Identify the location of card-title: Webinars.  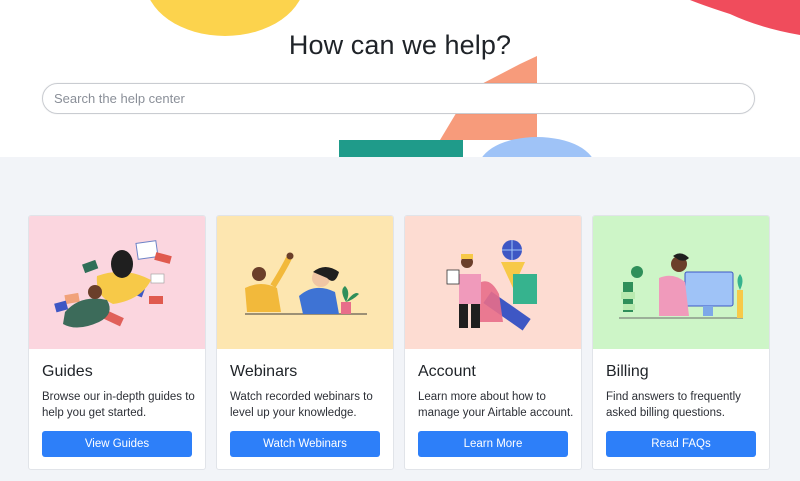
(264, 371).